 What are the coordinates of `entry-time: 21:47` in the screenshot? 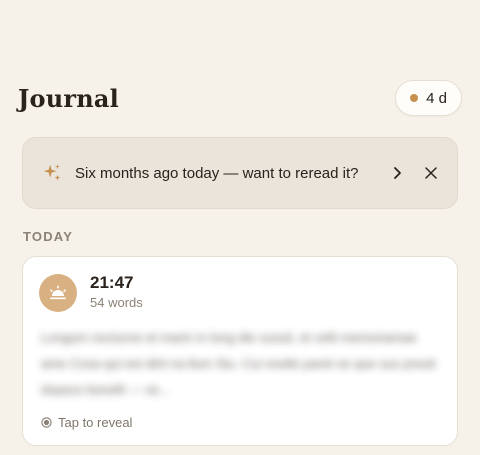 It's located at (112, 282).